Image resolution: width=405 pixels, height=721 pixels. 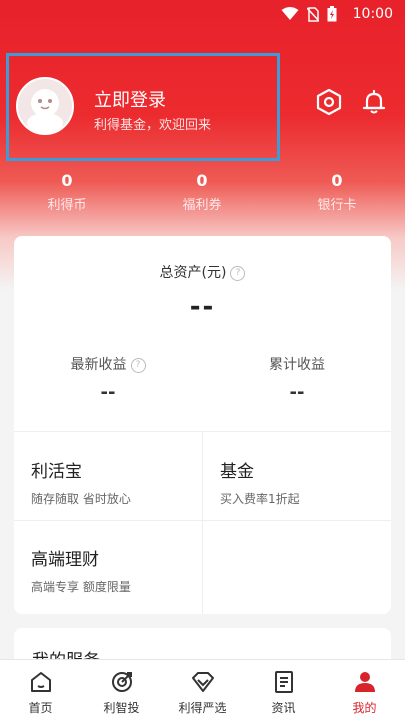 I want to click on tab-mine: 我的, so click(x=364, y=690).